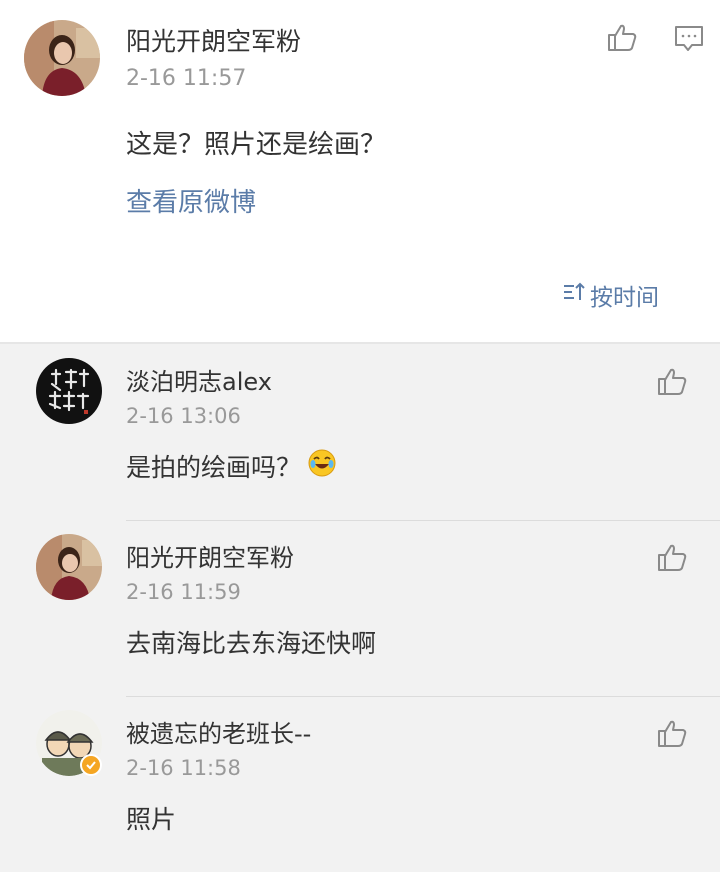 The image size is (720, 872). I want to click on timestamp: 2-16 11:57, so click(186, 78).